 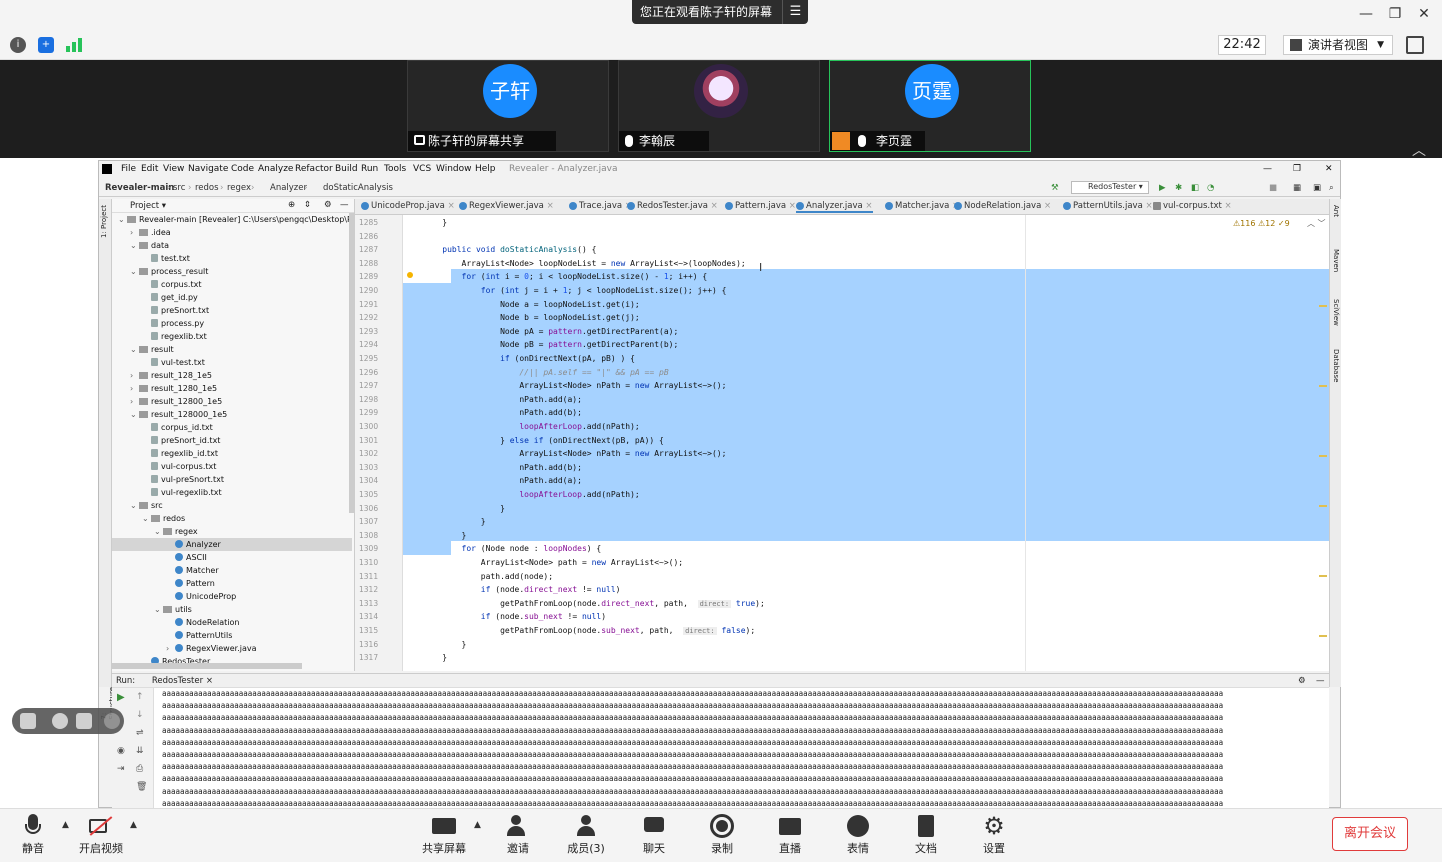 I want to click on chat-button: 聊天, so click(x=654, y=835).